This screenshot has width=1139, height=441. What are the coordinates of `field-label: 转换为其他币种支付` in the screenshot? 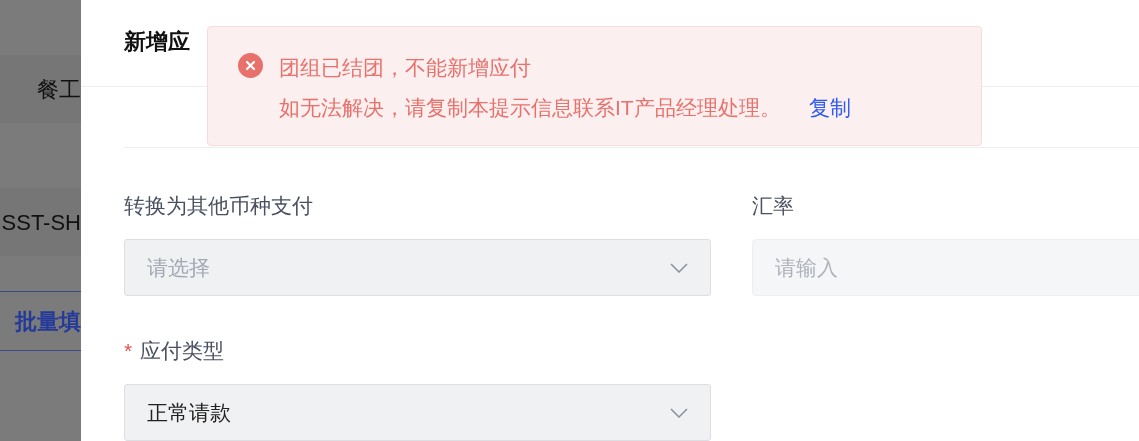 It's located at (218, 206).